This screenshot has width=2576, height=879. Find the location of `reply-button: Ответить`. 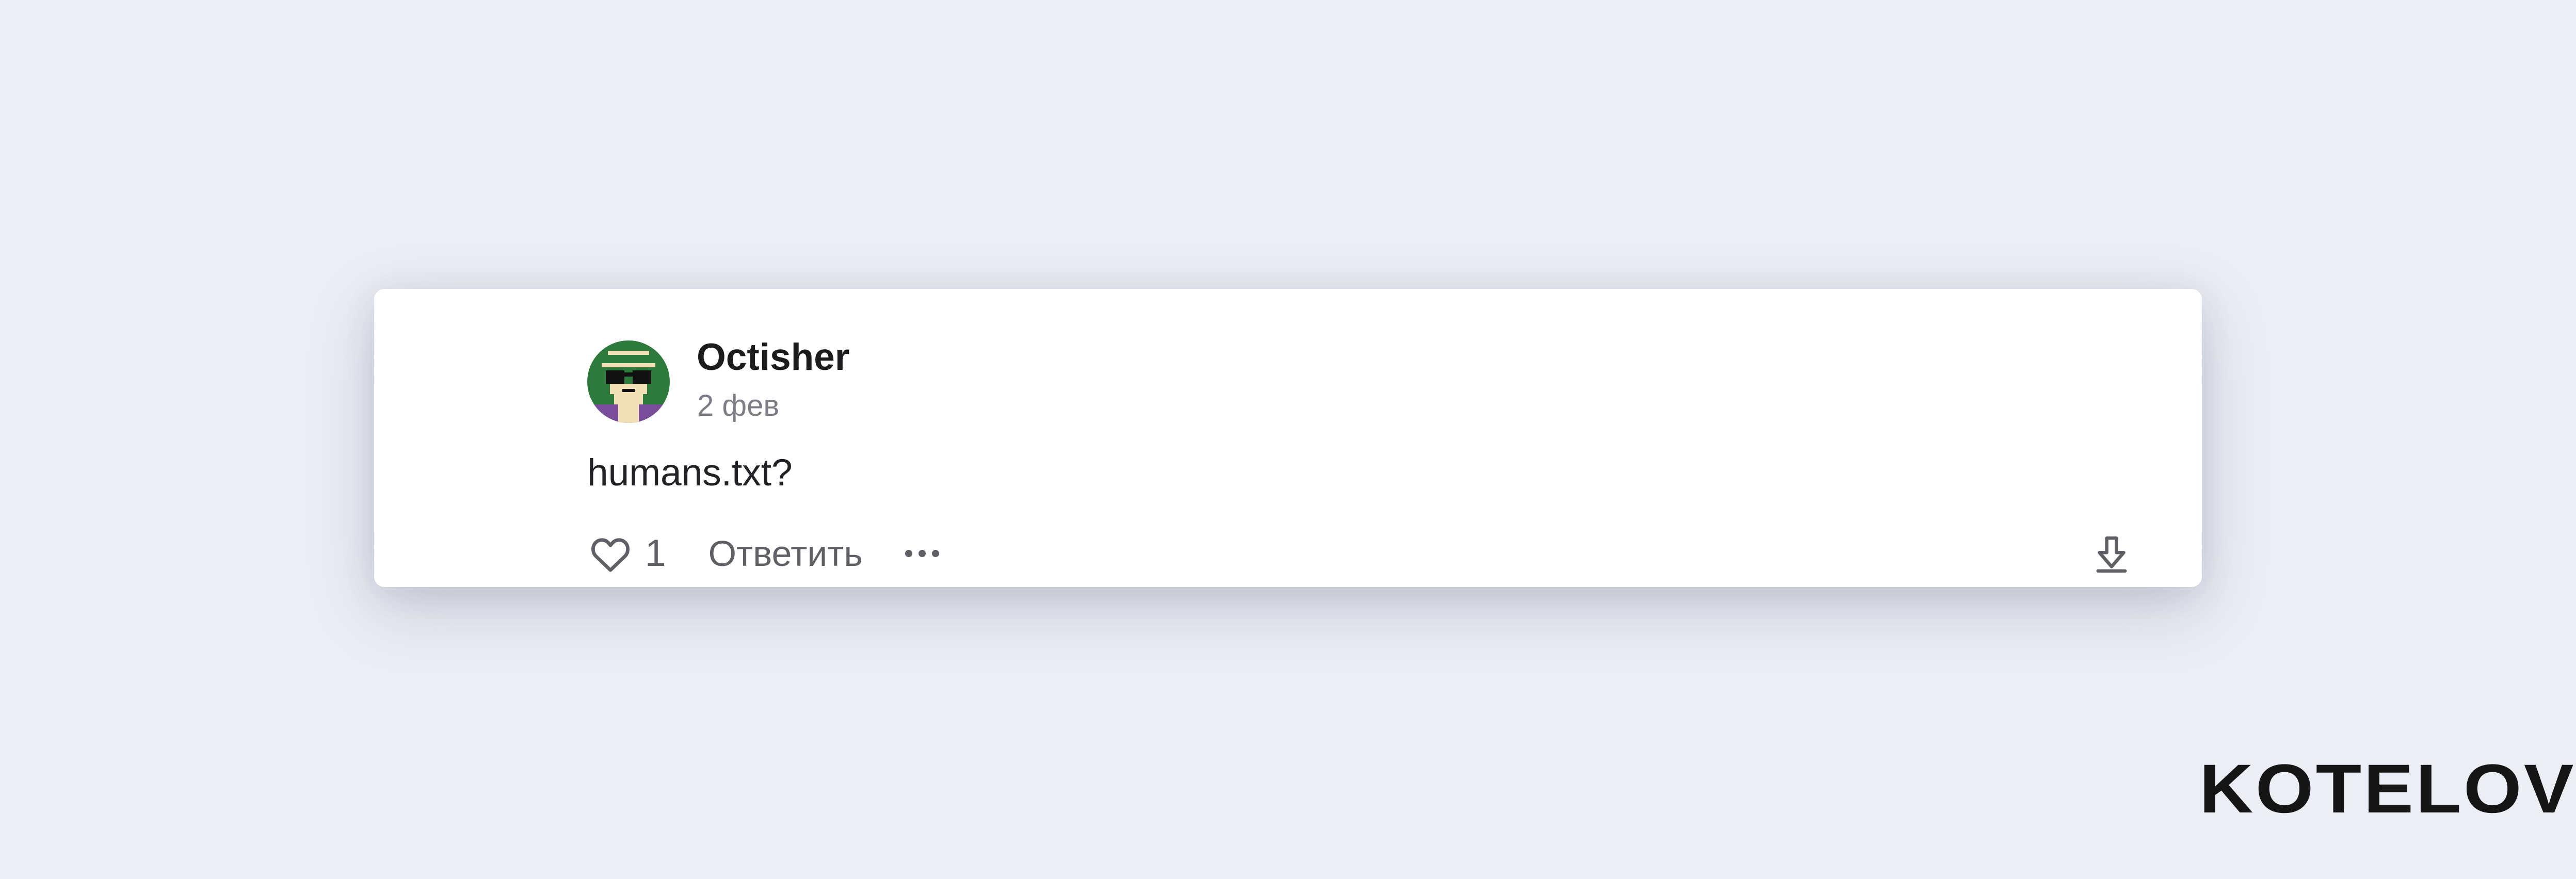

reply-button: Ответить is located at coordinates (786, 553).